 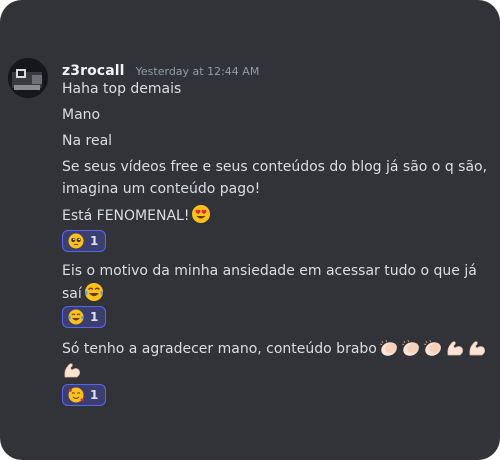 I want to click on username: z3rocall, so click(x=93, y=71).